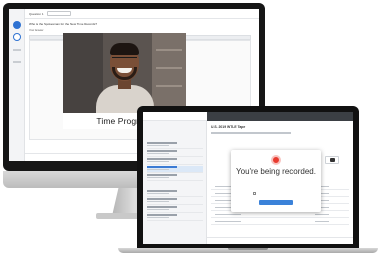 The image size is (381, 260). What do you see at coordinates (175, 169) in the screenshot?
I see `list-item-active` at bounding box center [175, 169].